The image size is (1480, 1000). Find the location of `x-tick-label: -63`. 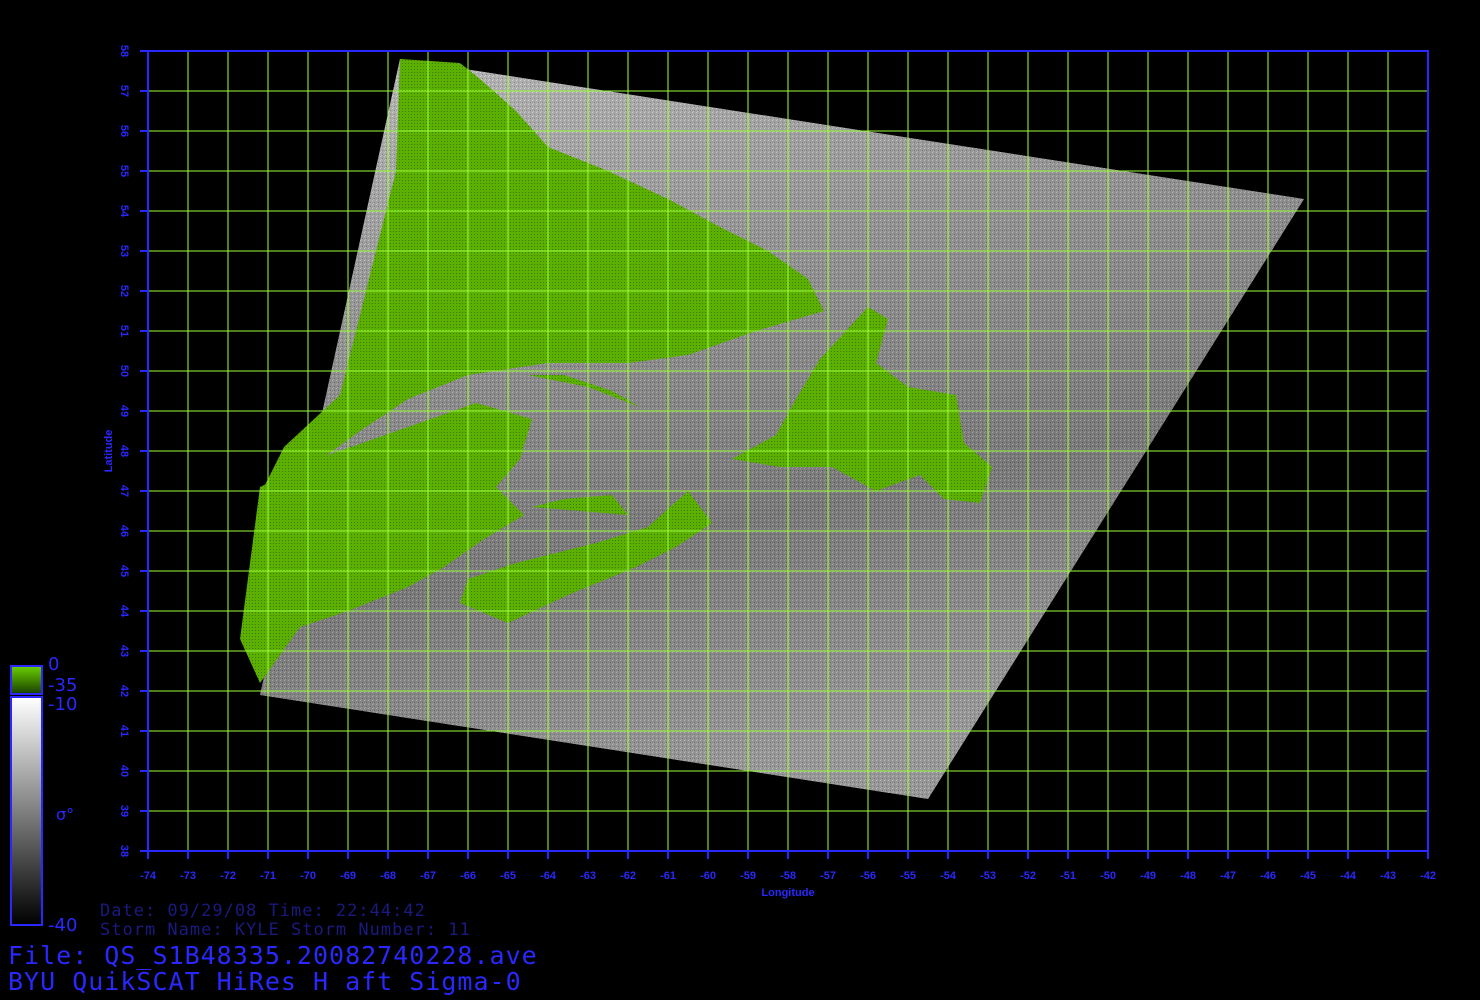

x-tick-label: -63 is located at coordinates (588, 876).